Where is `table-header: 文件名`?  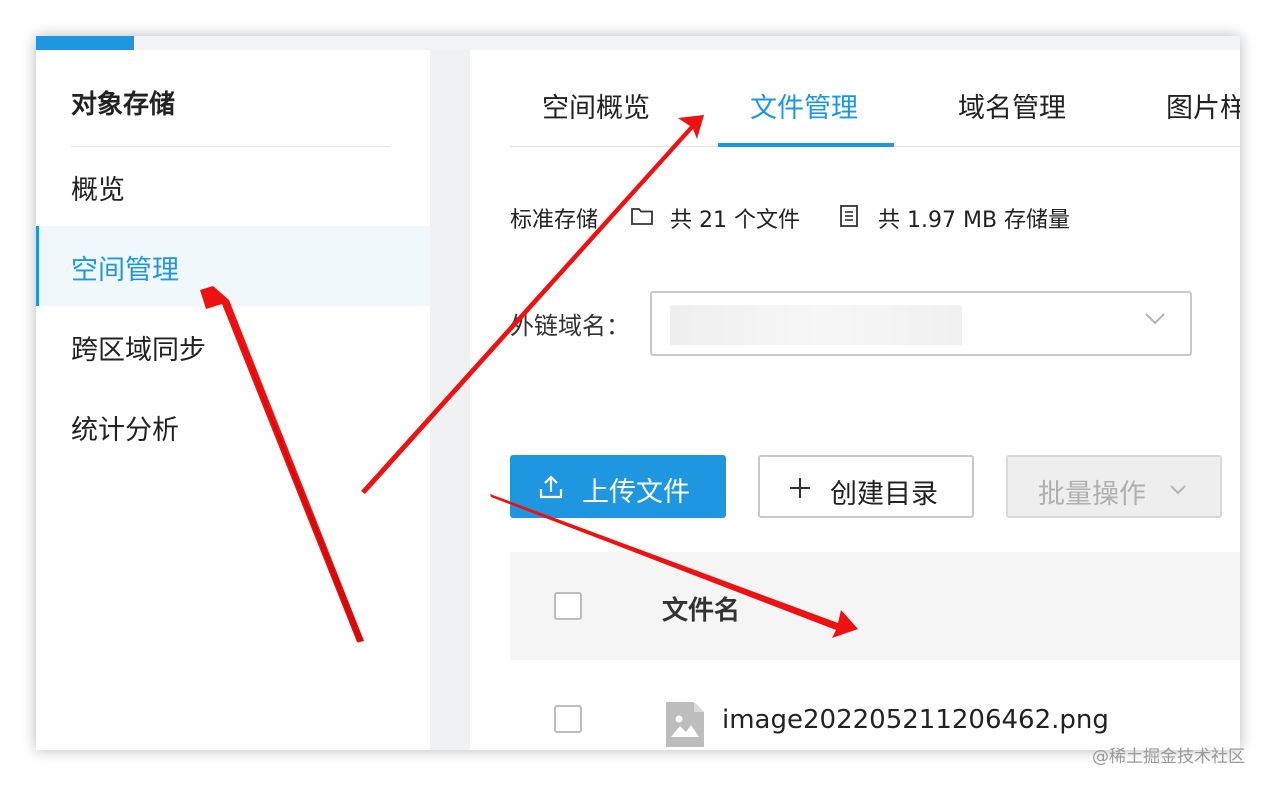 table-header: 文件名 is located at coordinates (875, 606).